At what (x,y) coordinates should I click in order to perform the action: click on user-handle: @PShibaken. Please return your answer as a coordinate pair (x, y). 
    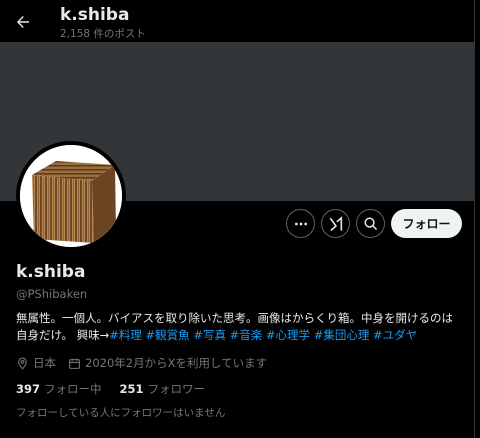
    Looking at the image, I should click on (52, 294).